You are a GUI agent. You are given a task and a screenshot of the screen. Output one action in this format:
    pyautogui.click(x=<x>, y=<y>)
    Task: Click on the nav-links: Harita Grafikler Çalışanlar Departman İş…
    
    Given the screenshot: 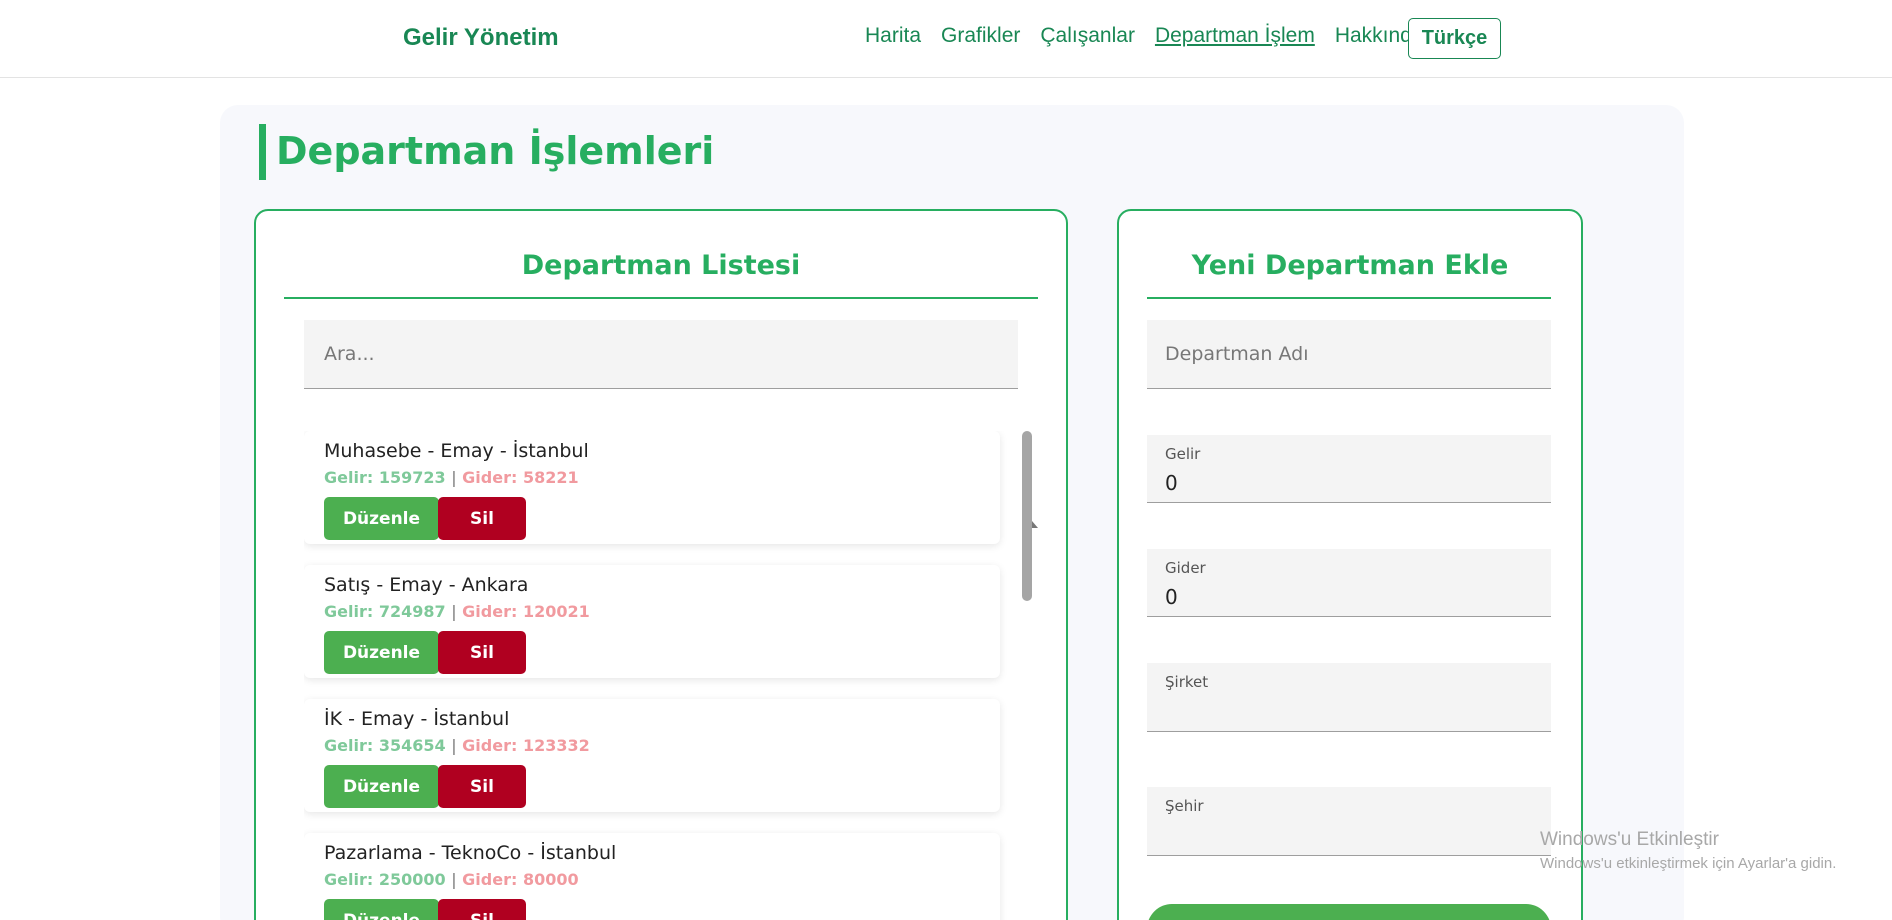 What is the action you would take?
    pyautogui.click(x=1144, y=36)
    